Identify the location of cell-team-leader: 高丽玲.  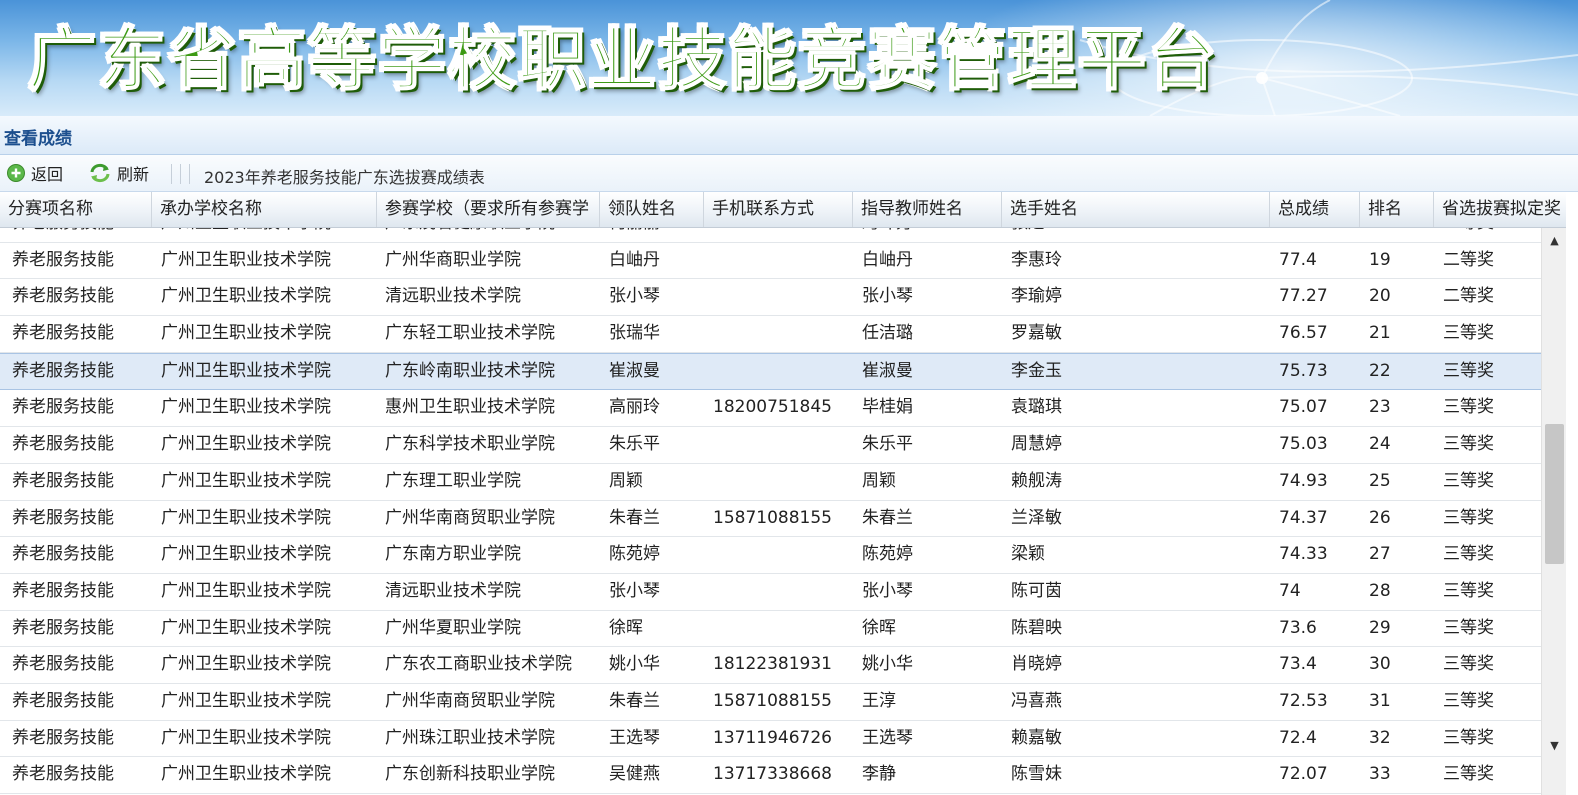
(634, 407).